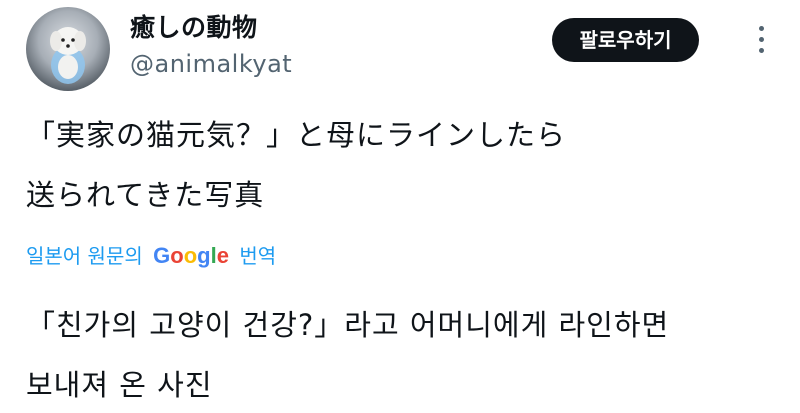  What do you see at coordinates (296, 135) in the screenshot?
I see `tweet-text-line: 「実家の猫元気？」と母にラインしたら` at bounding box center [296, 135].